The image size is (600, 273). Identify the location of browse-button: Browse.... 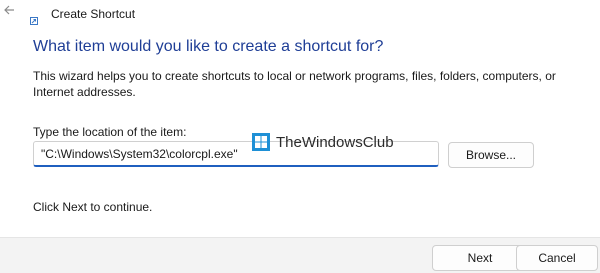
(491, 155).